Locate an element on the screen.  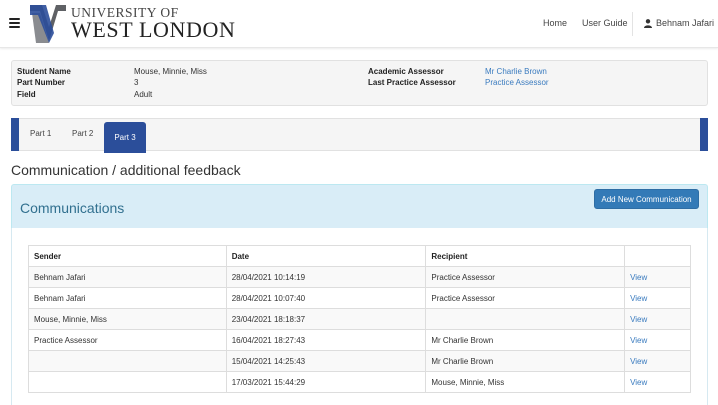
field-value: Adult is located at coordinates (143, 94).